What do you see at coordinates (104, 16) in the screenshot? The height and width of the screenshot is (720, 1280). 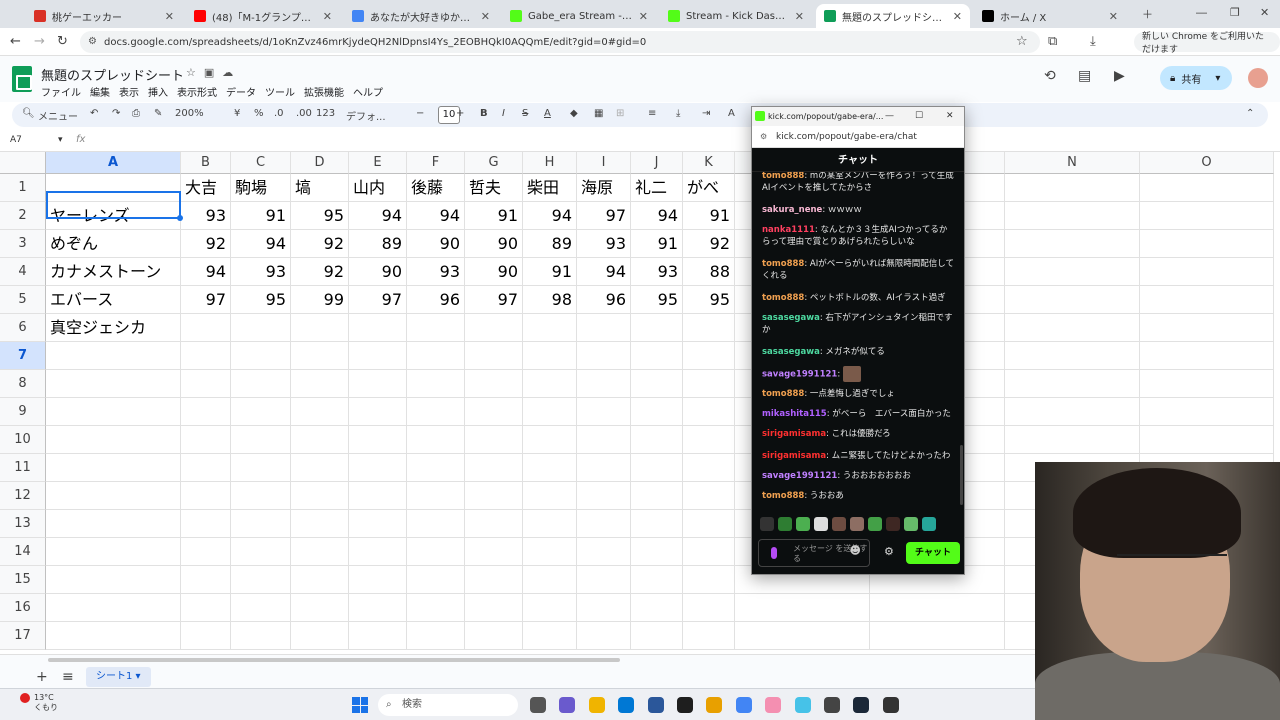 I see `browser-tab: 桃ゲーエッカー ✕` at bounding box center [104, 16].